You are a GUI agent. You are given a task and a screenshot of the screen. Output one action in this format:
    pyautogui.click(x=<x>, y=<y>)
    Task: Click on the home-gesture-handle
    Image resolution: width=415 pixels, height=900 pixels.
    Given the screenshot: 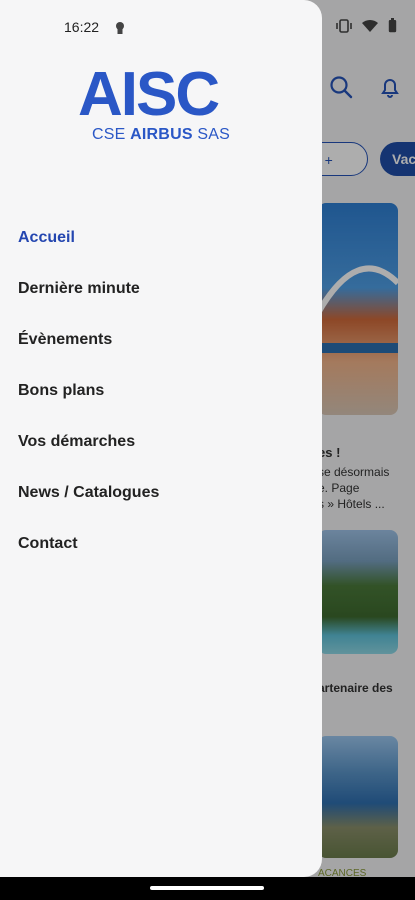 What is the action you would take?
    pyautogui.click(x=207, y=888)
    